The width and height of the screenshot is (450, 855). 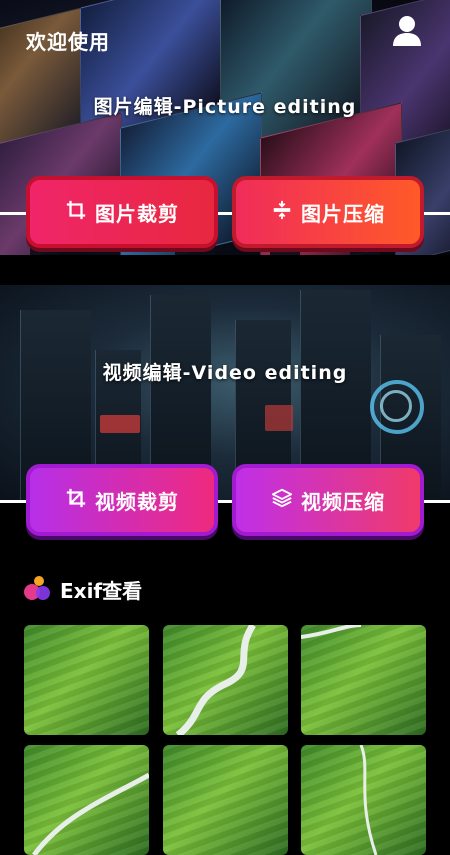 I want to click on picture-crop-label: 图片裁剪, so click(x=137, y=213).